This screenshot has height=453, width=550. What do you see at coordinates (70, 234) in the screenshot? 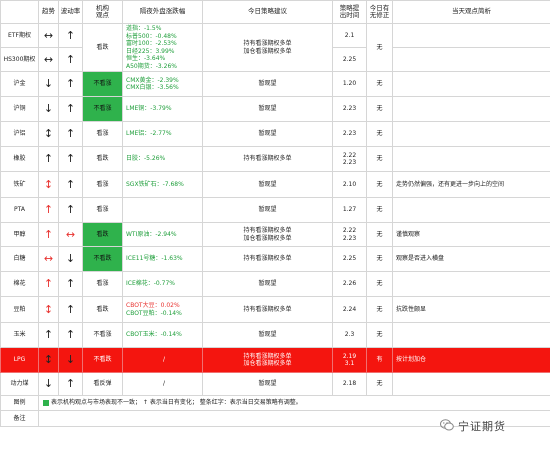
I see `volatility-arrow-icon: ↔` at bounding box center [70, 234].